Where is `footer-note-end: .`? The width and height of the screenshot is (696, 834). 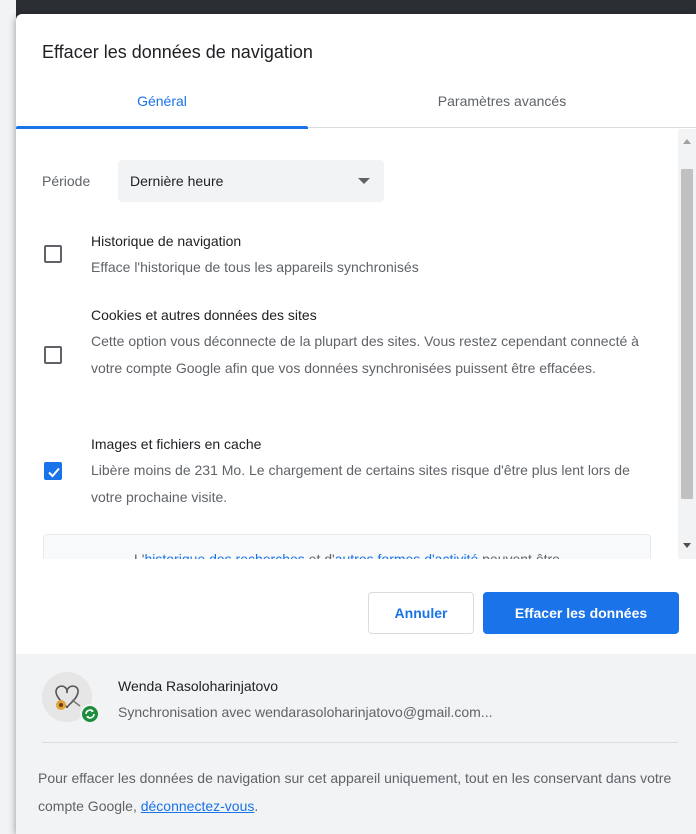 footer-note-end: . is located at coordinates (256, 806).